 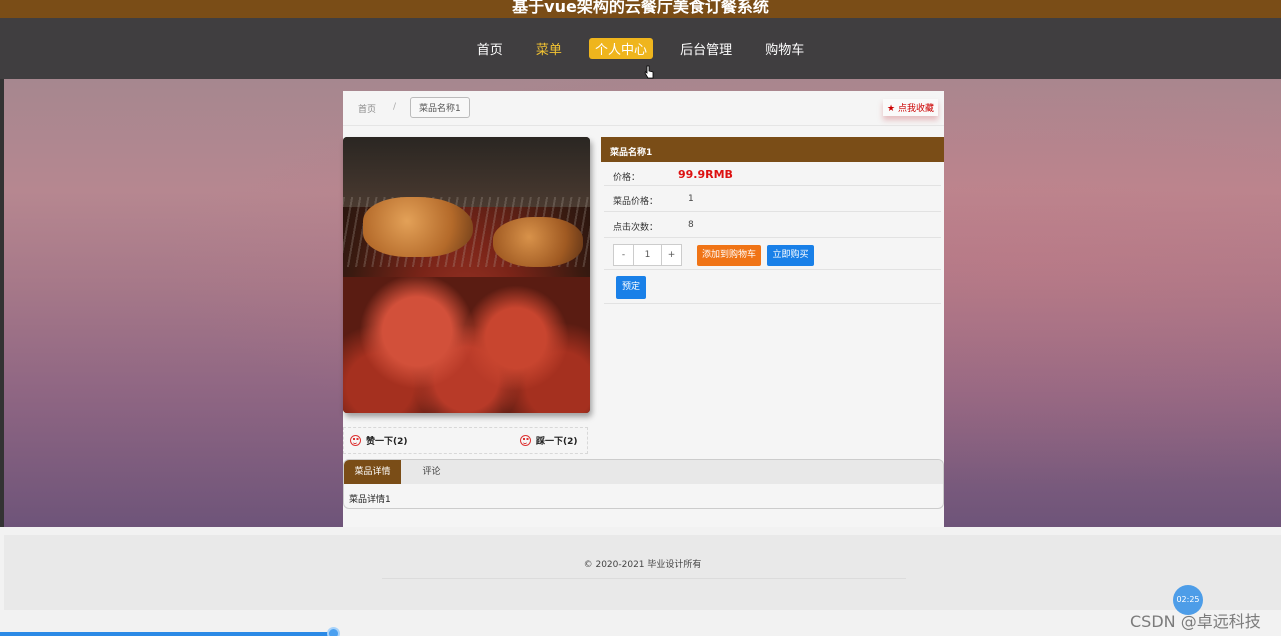 I want to click on title-bar: 基于vue架构的云餐厅美食订餐系统, so click(x=640, y=9).